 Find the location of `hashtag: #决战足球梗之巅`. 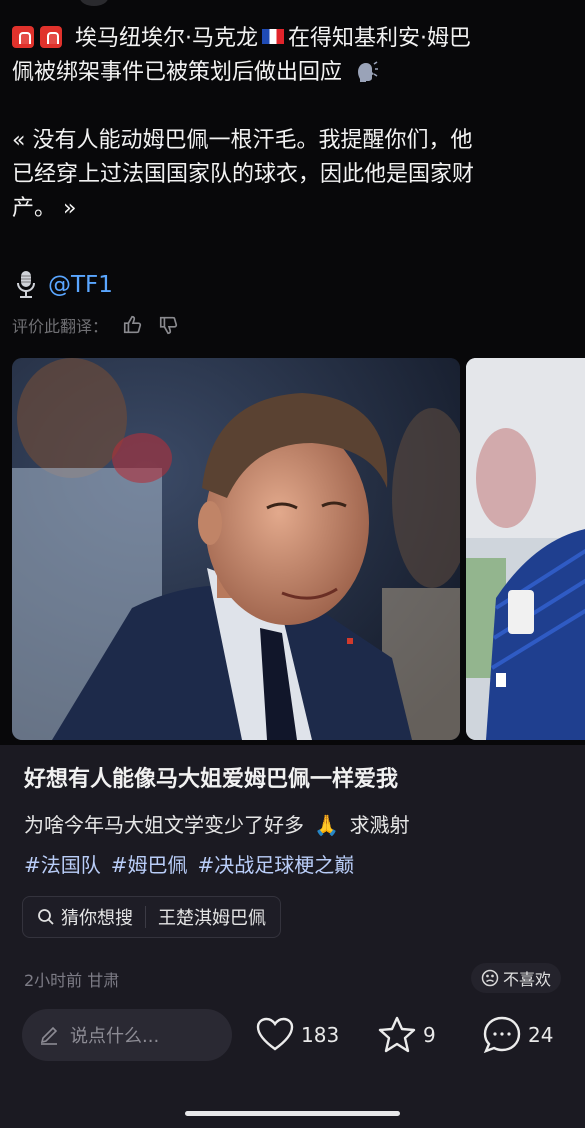

hashtag: #决战足球梗之巅 is located at coordinates (276, 863).